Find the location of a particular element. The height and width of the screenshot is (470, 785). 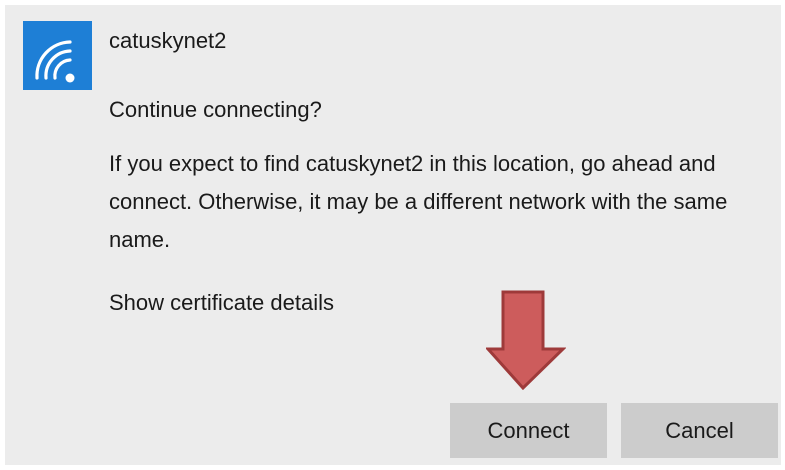

down-arrow-annotation is located at coordinates (526, 340).